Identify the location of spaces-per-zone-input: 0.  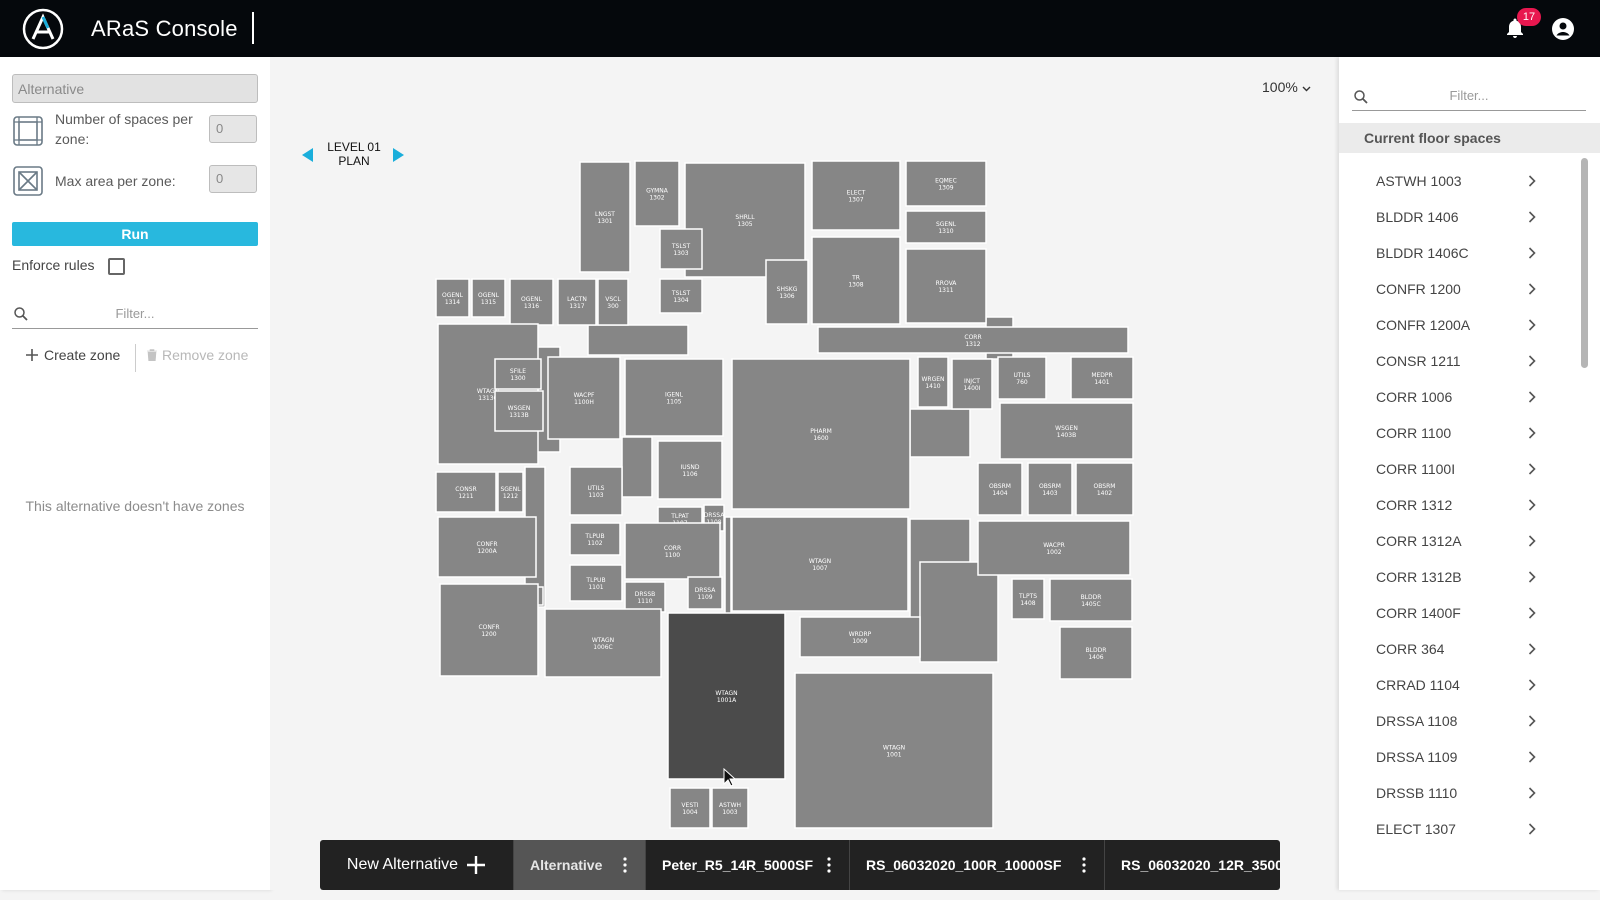
(233, 129).